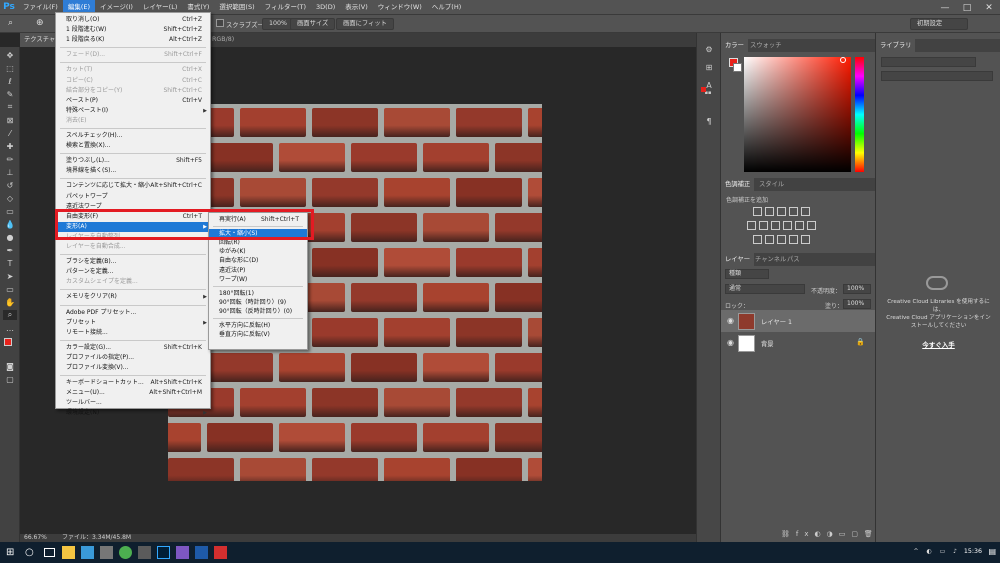 The height and width of the screenshot is (563, 1000). What do you see at coordinates (937, 551) in the screenshot?
I see `tray-icons: ^ ◐ ▭ ♪` at bounding box center [937, 551].